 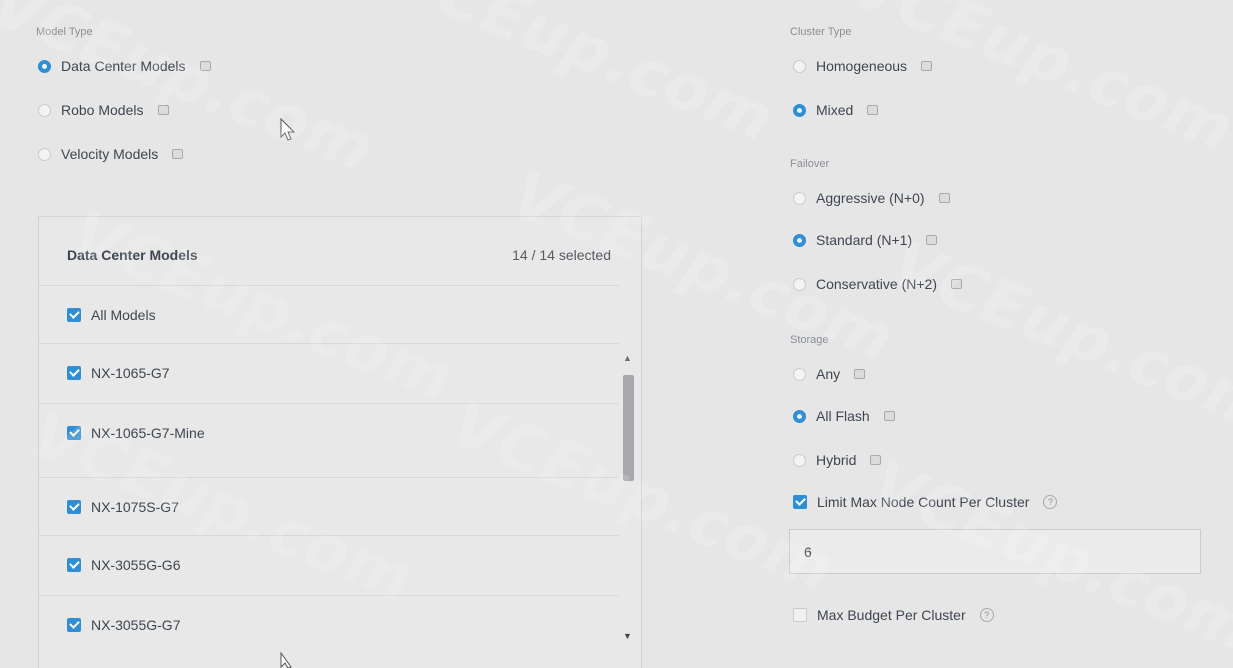 I want to click on radio-any: Any, so click(x=829, y=374).